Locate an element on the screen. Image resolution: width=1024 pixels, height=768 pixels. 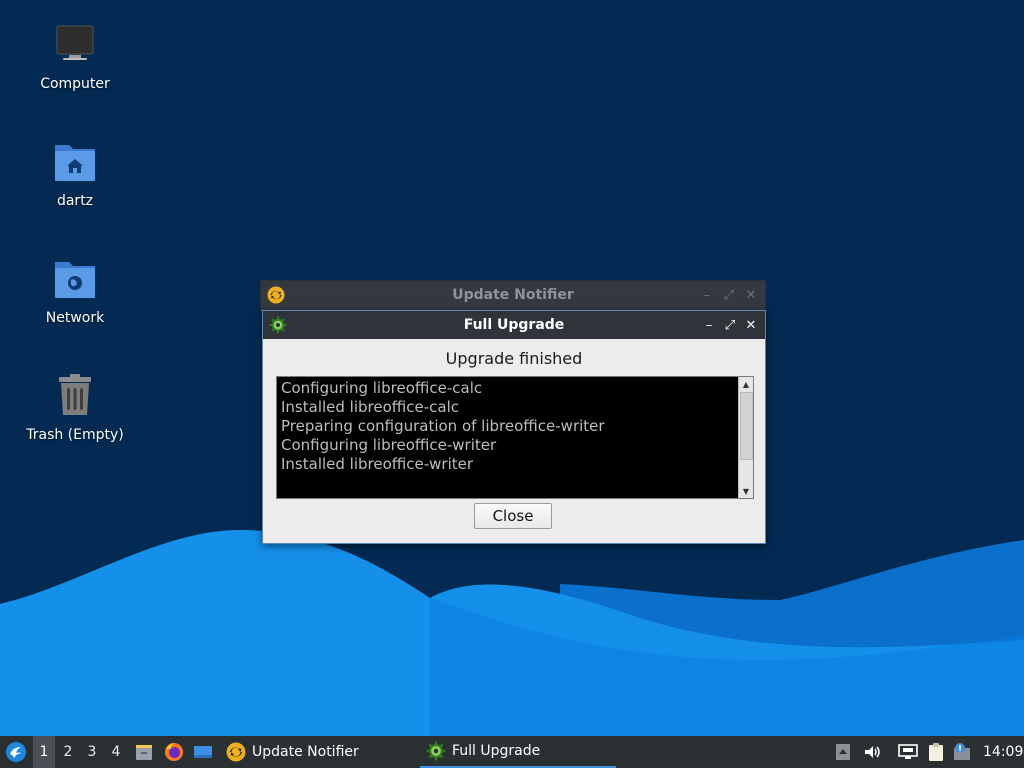
start-menu-button is located at coordinates (16, 752).